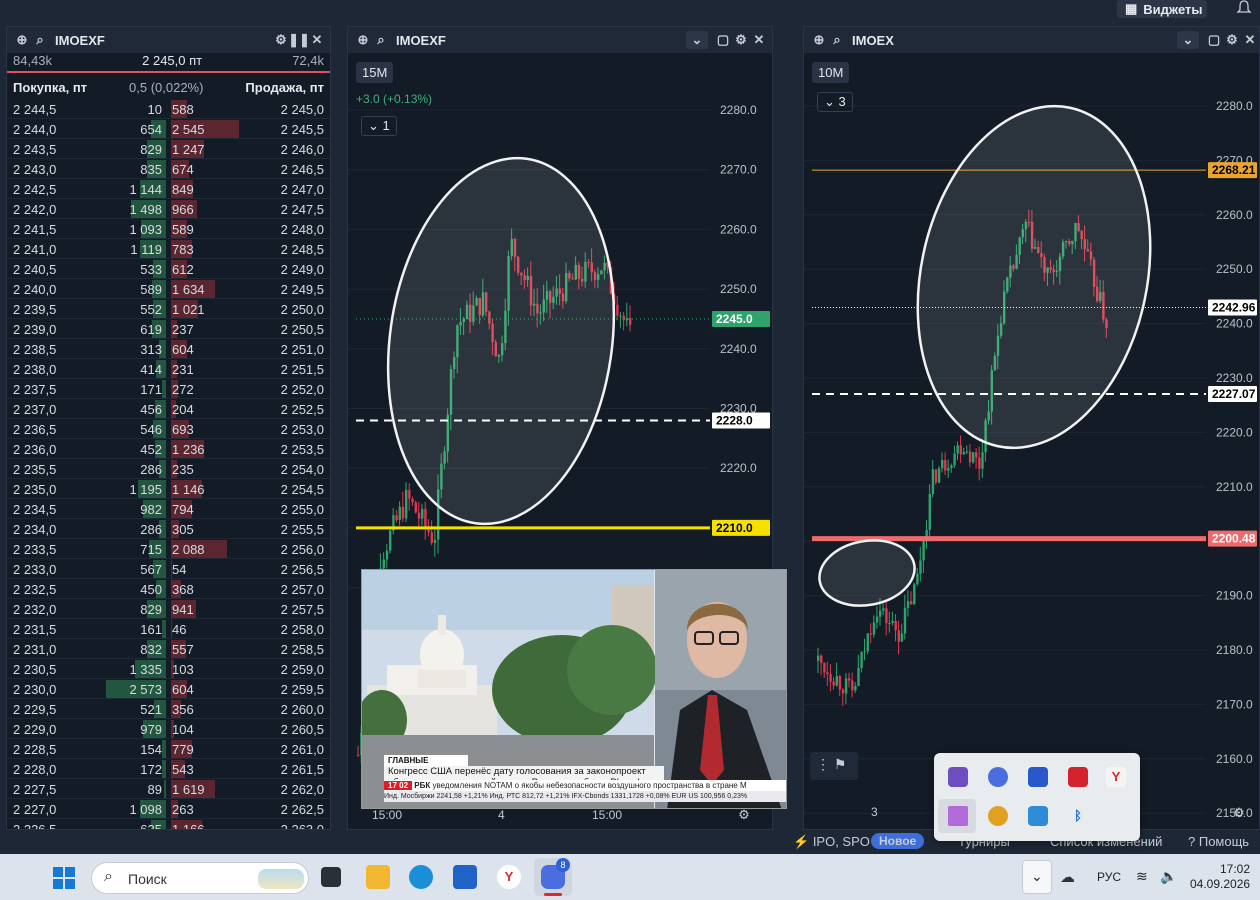  What do you see at coordinates (168, 309) in the screenshot?
I see `orderbook-row: 2 239,5 552 1 021 2 250,0` at bounding box center [168, 309].